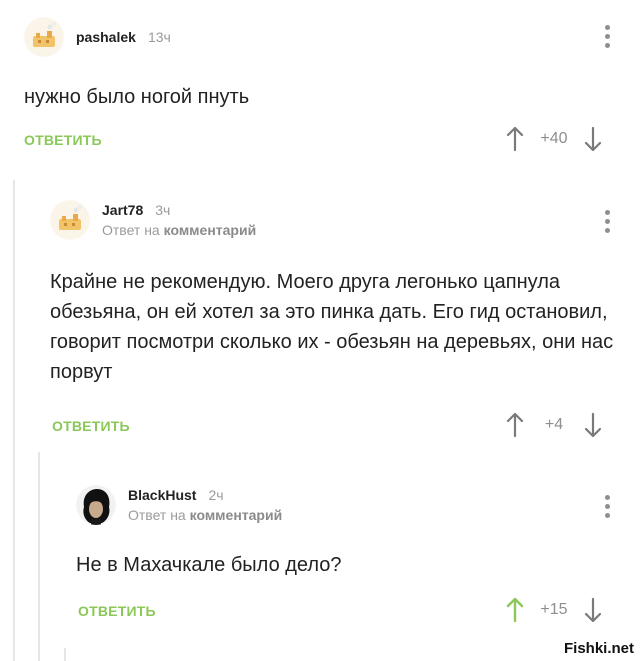 Image resolution: width=640 pixels, height=661 pixels. Describe the element at coordinates (159, 37) in the screenshot. I see `comment-time: 13ч` at that location.